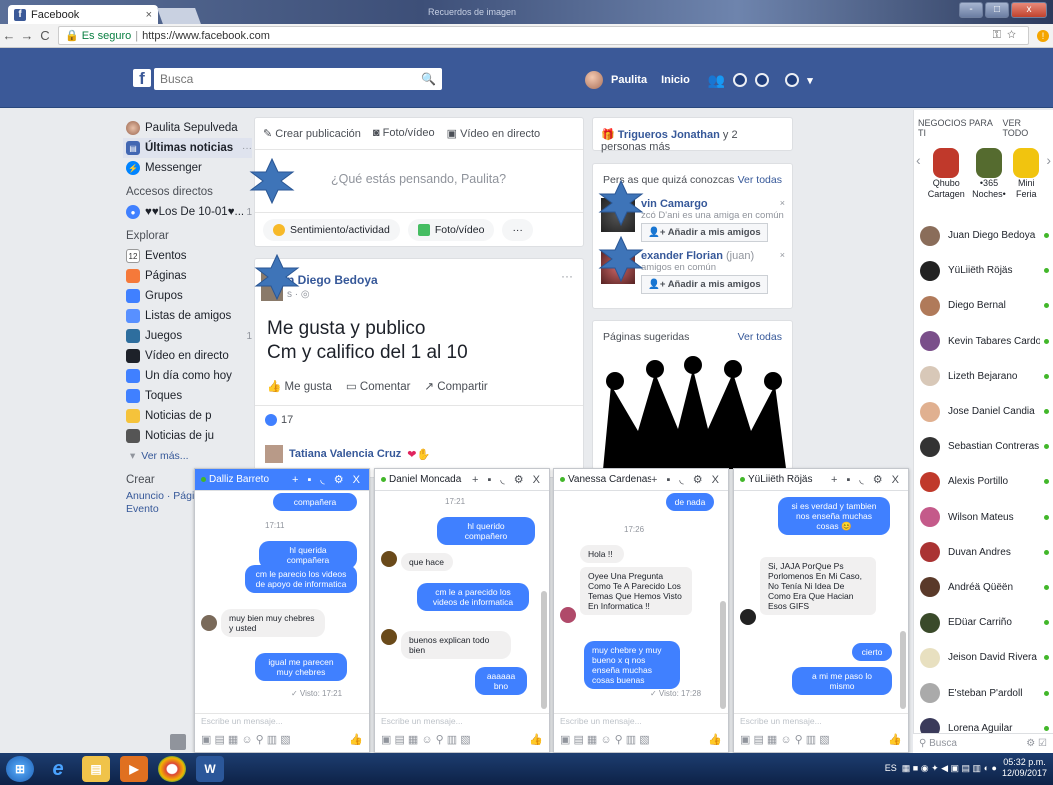 This screenshot has width=1053, height=785. Describe the element at coordinates (20, 769) in the screenshot. I see `start-button-icon: ⊞` at that location.